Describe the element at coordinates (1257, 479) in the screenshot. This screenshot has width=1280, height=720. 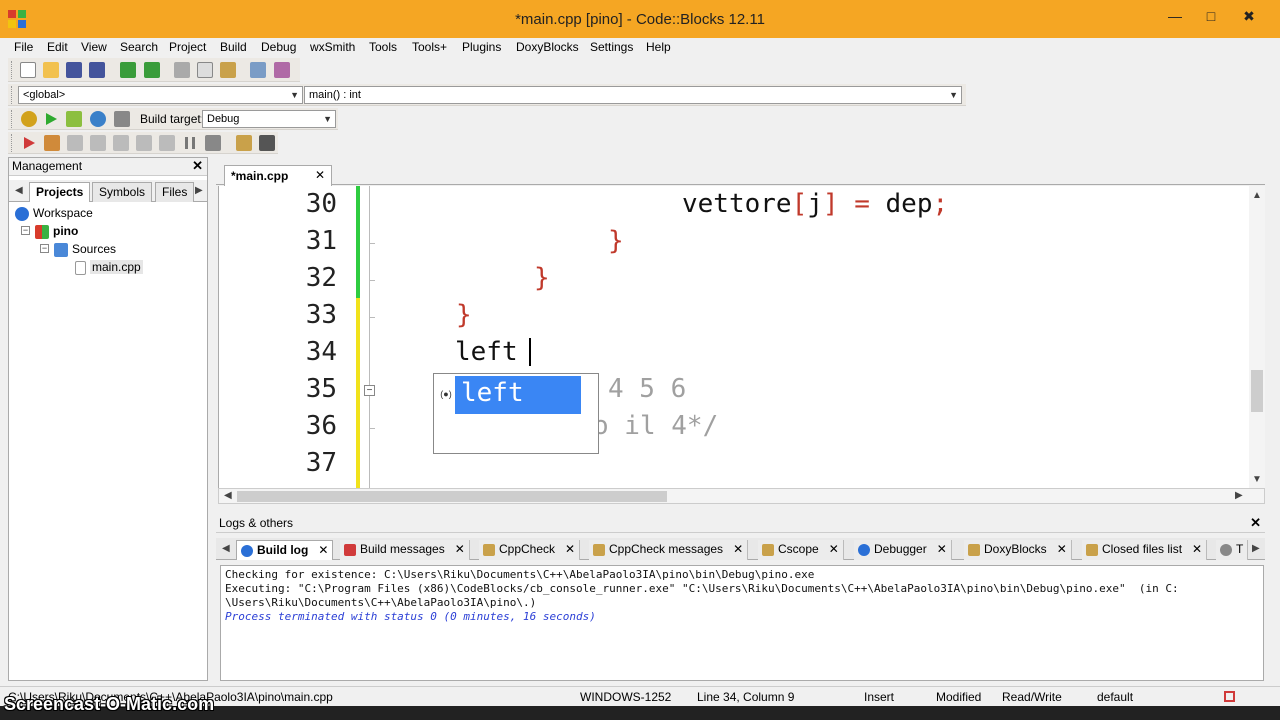
I see `scroll-down-icon: ▼` at that location.